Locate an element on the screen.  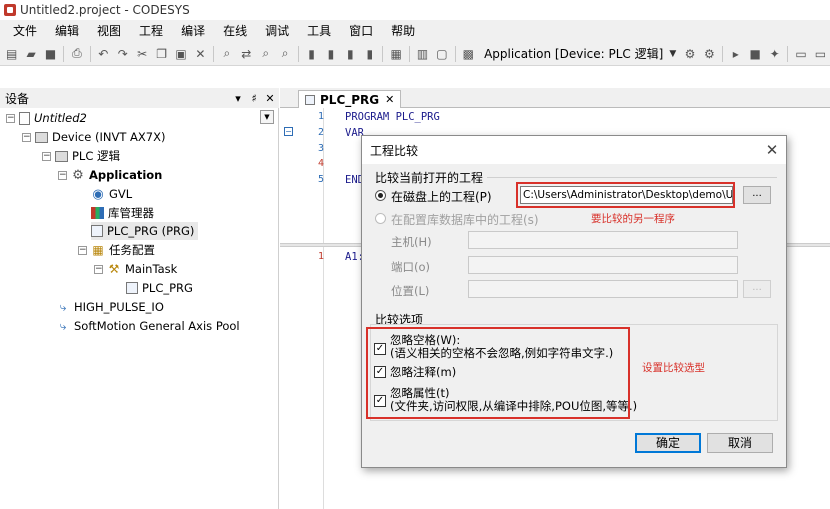
tree-label: Application is located at coordinates (126, 175).